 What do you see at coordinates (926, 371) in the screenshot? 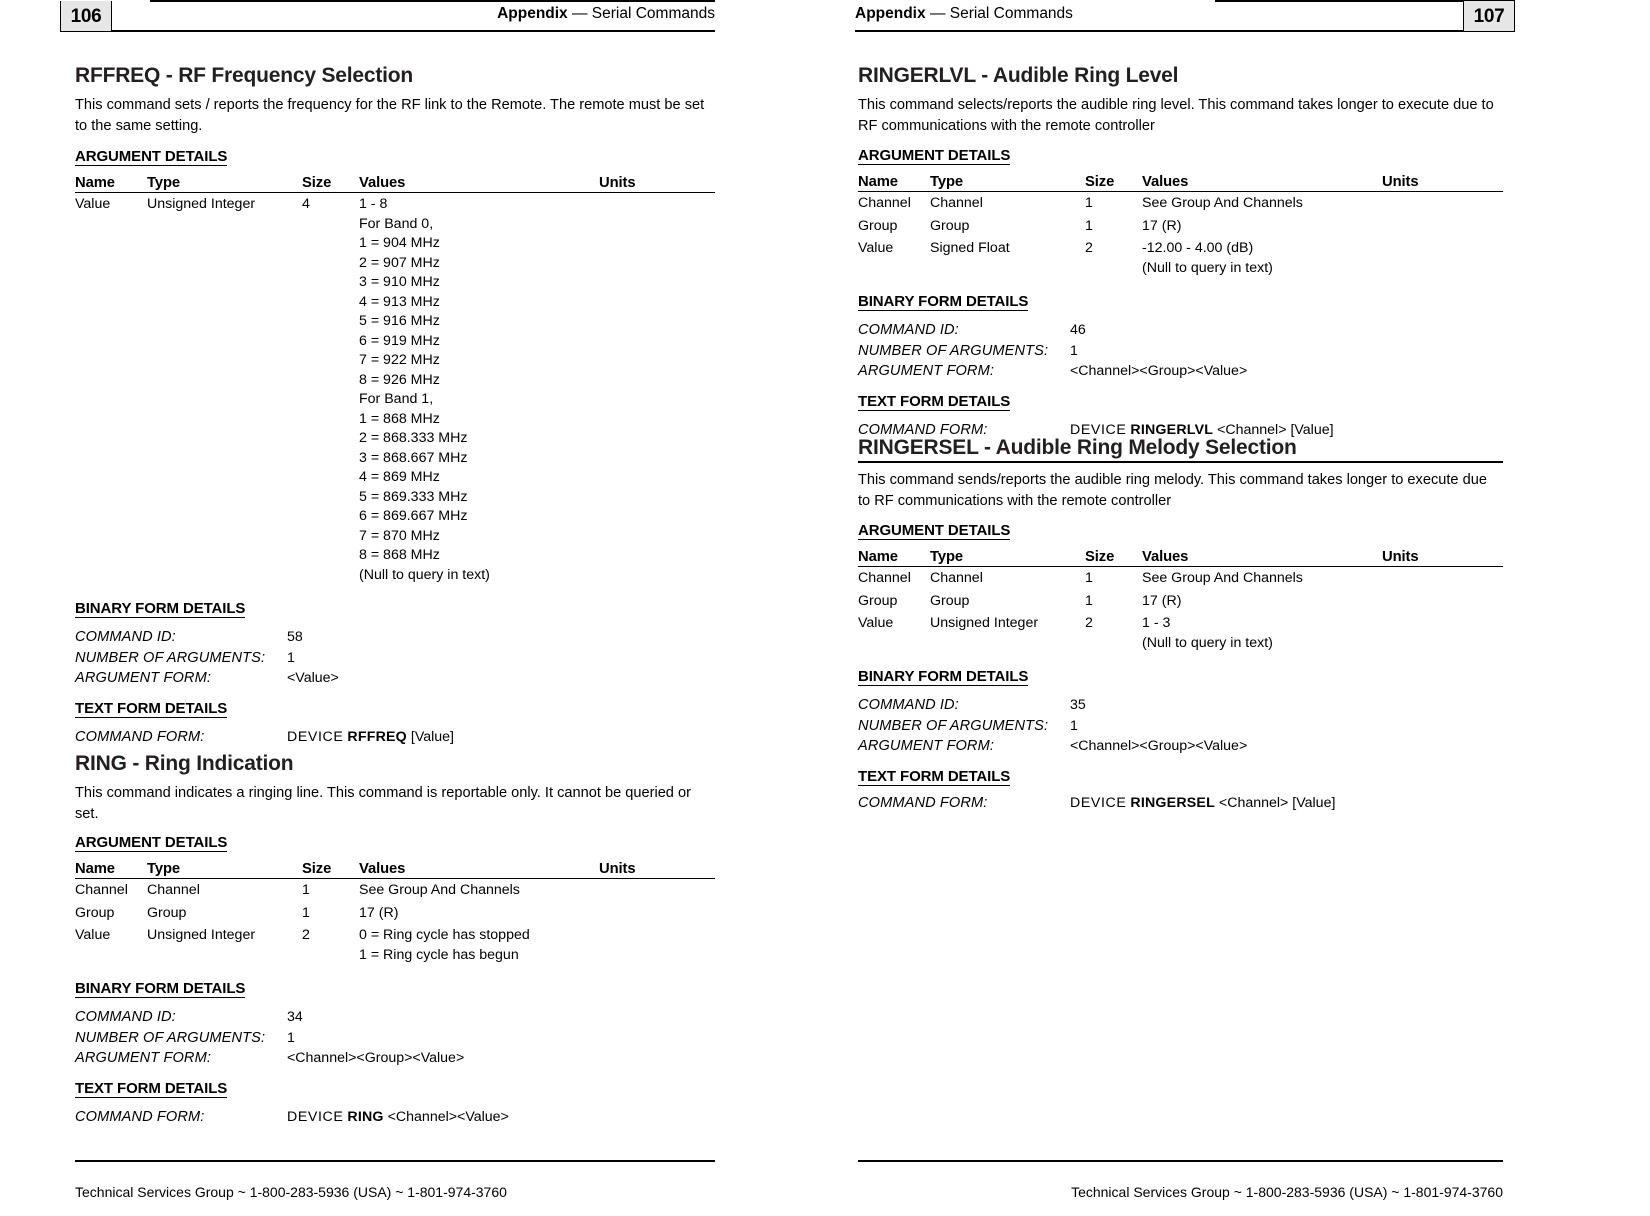
I see `form-detail-key: ARGUMENT FORM:` at bounding box center [926, 371].